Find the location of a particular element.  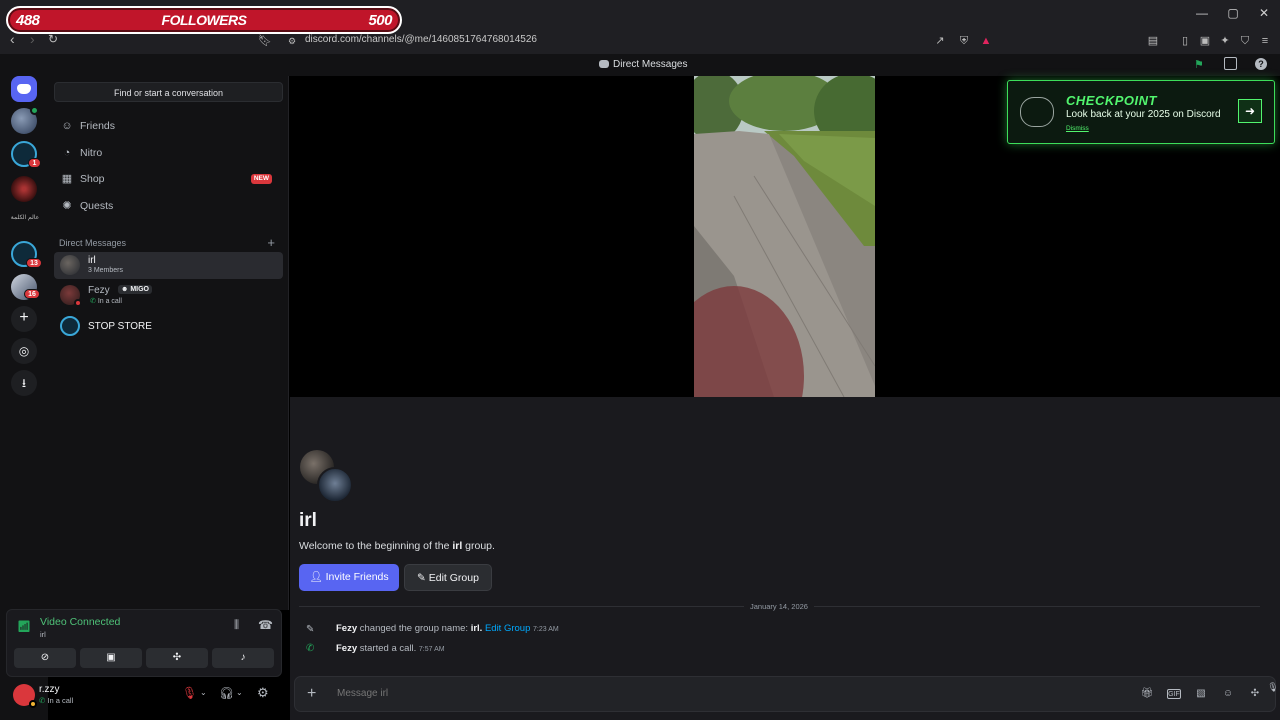

soundboard-button: ♪ is located at coordinates (243, 658).